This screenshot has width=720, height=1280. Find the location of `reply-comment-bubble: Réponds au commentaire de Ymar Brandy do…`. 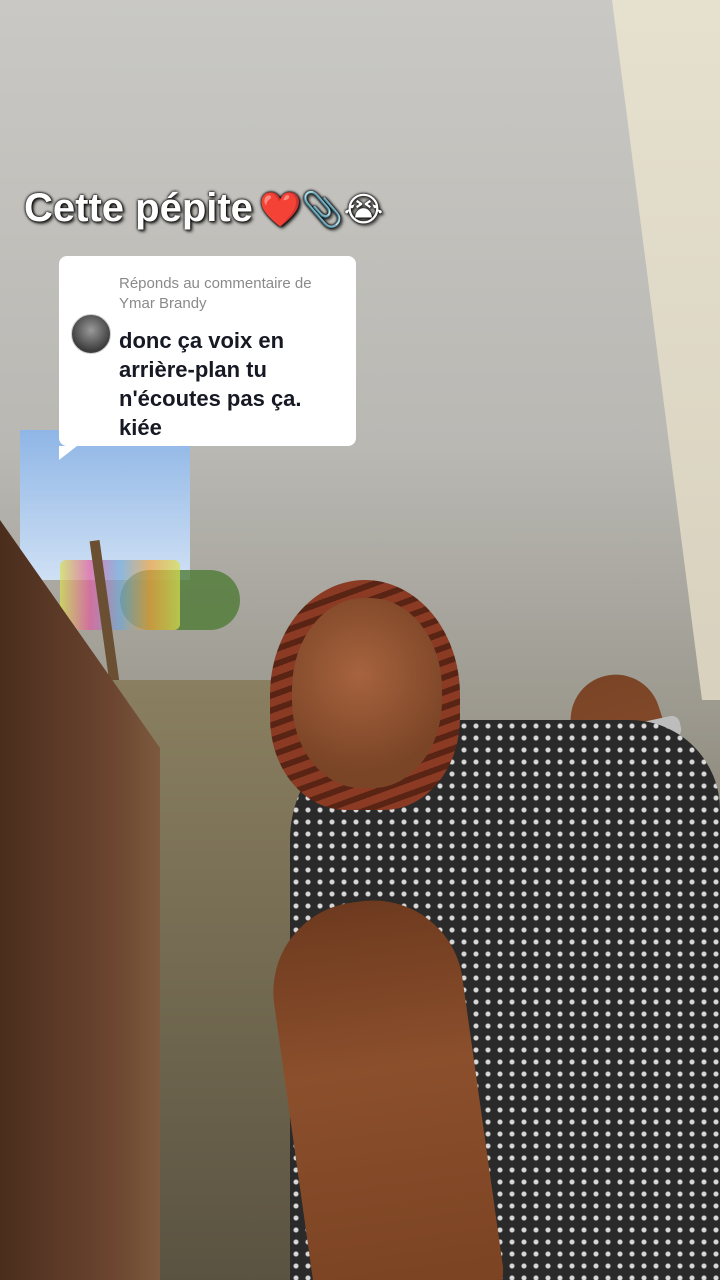

reply-comment-bubble: Réponds au commentaire de Ymar Brandy do… is located at coordinates (207, 358).